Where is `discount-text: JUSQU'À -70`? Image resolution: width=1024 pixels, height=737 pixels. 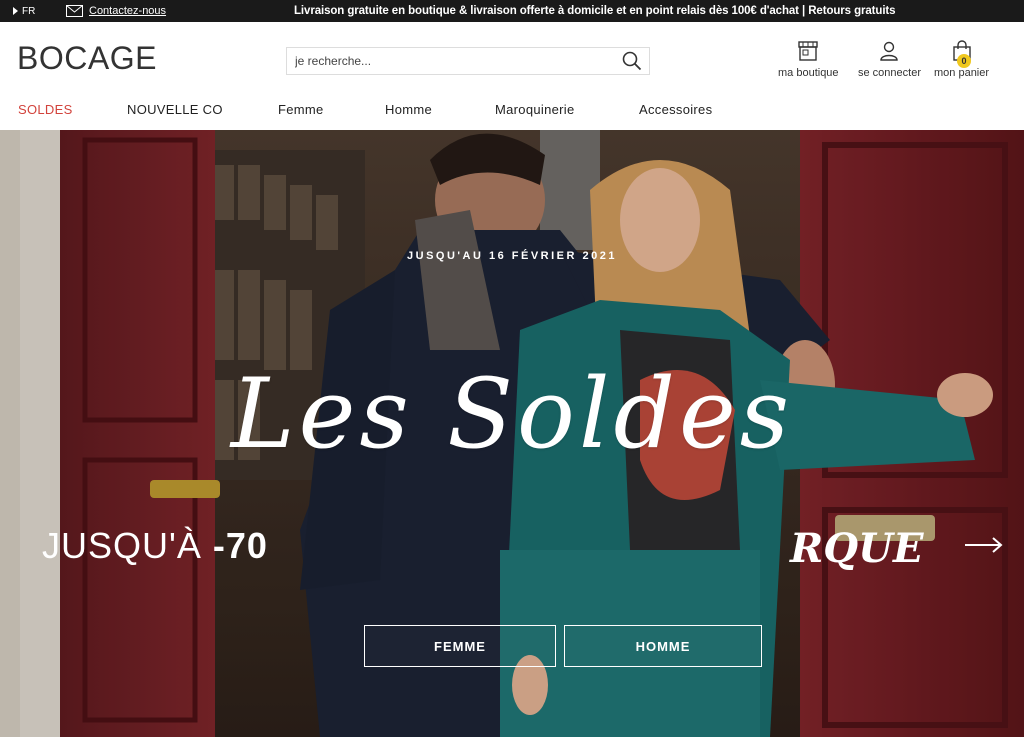
discount-text: JUSQU'À -70 is located at coordinates (155, 546).